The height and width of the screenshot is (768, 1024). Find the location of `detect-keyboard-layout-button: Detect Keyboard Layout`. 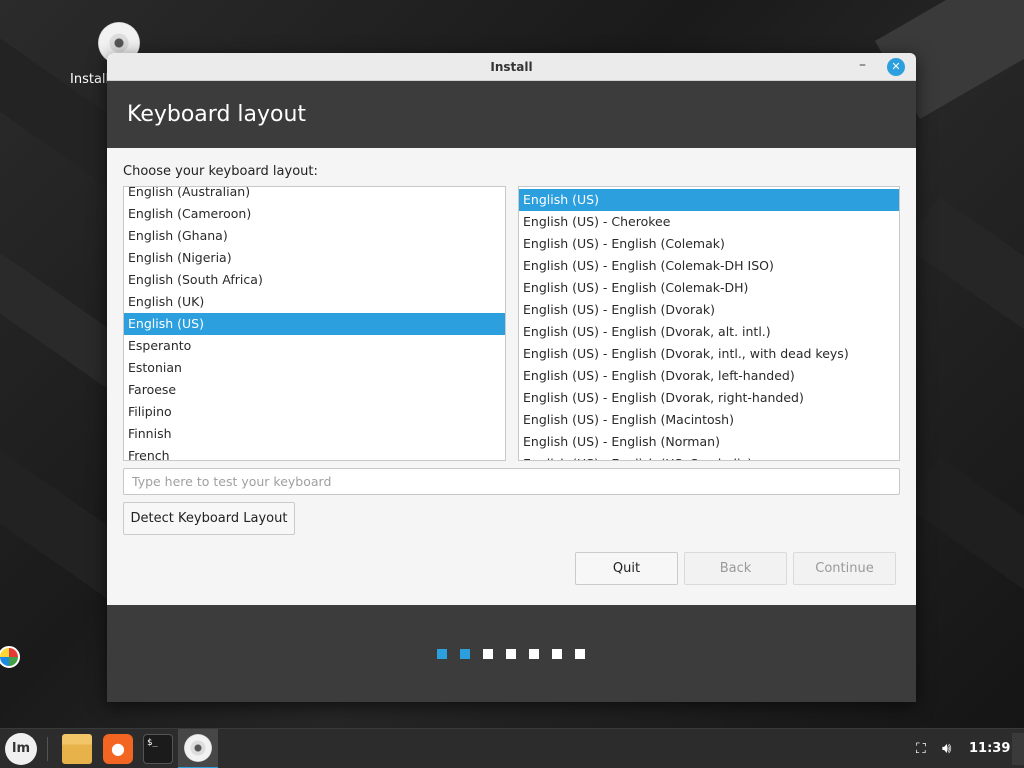

detect-keyboard-layout-button: Detect Keyboard Layout is located at coordinates (209, 518).